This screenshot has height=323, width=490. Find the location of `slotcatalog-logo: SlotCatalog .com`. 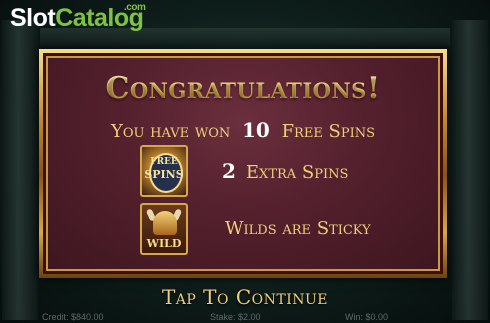

slotcatalog-logo: SlotCatalog .com is located at coordinates (78, 17).